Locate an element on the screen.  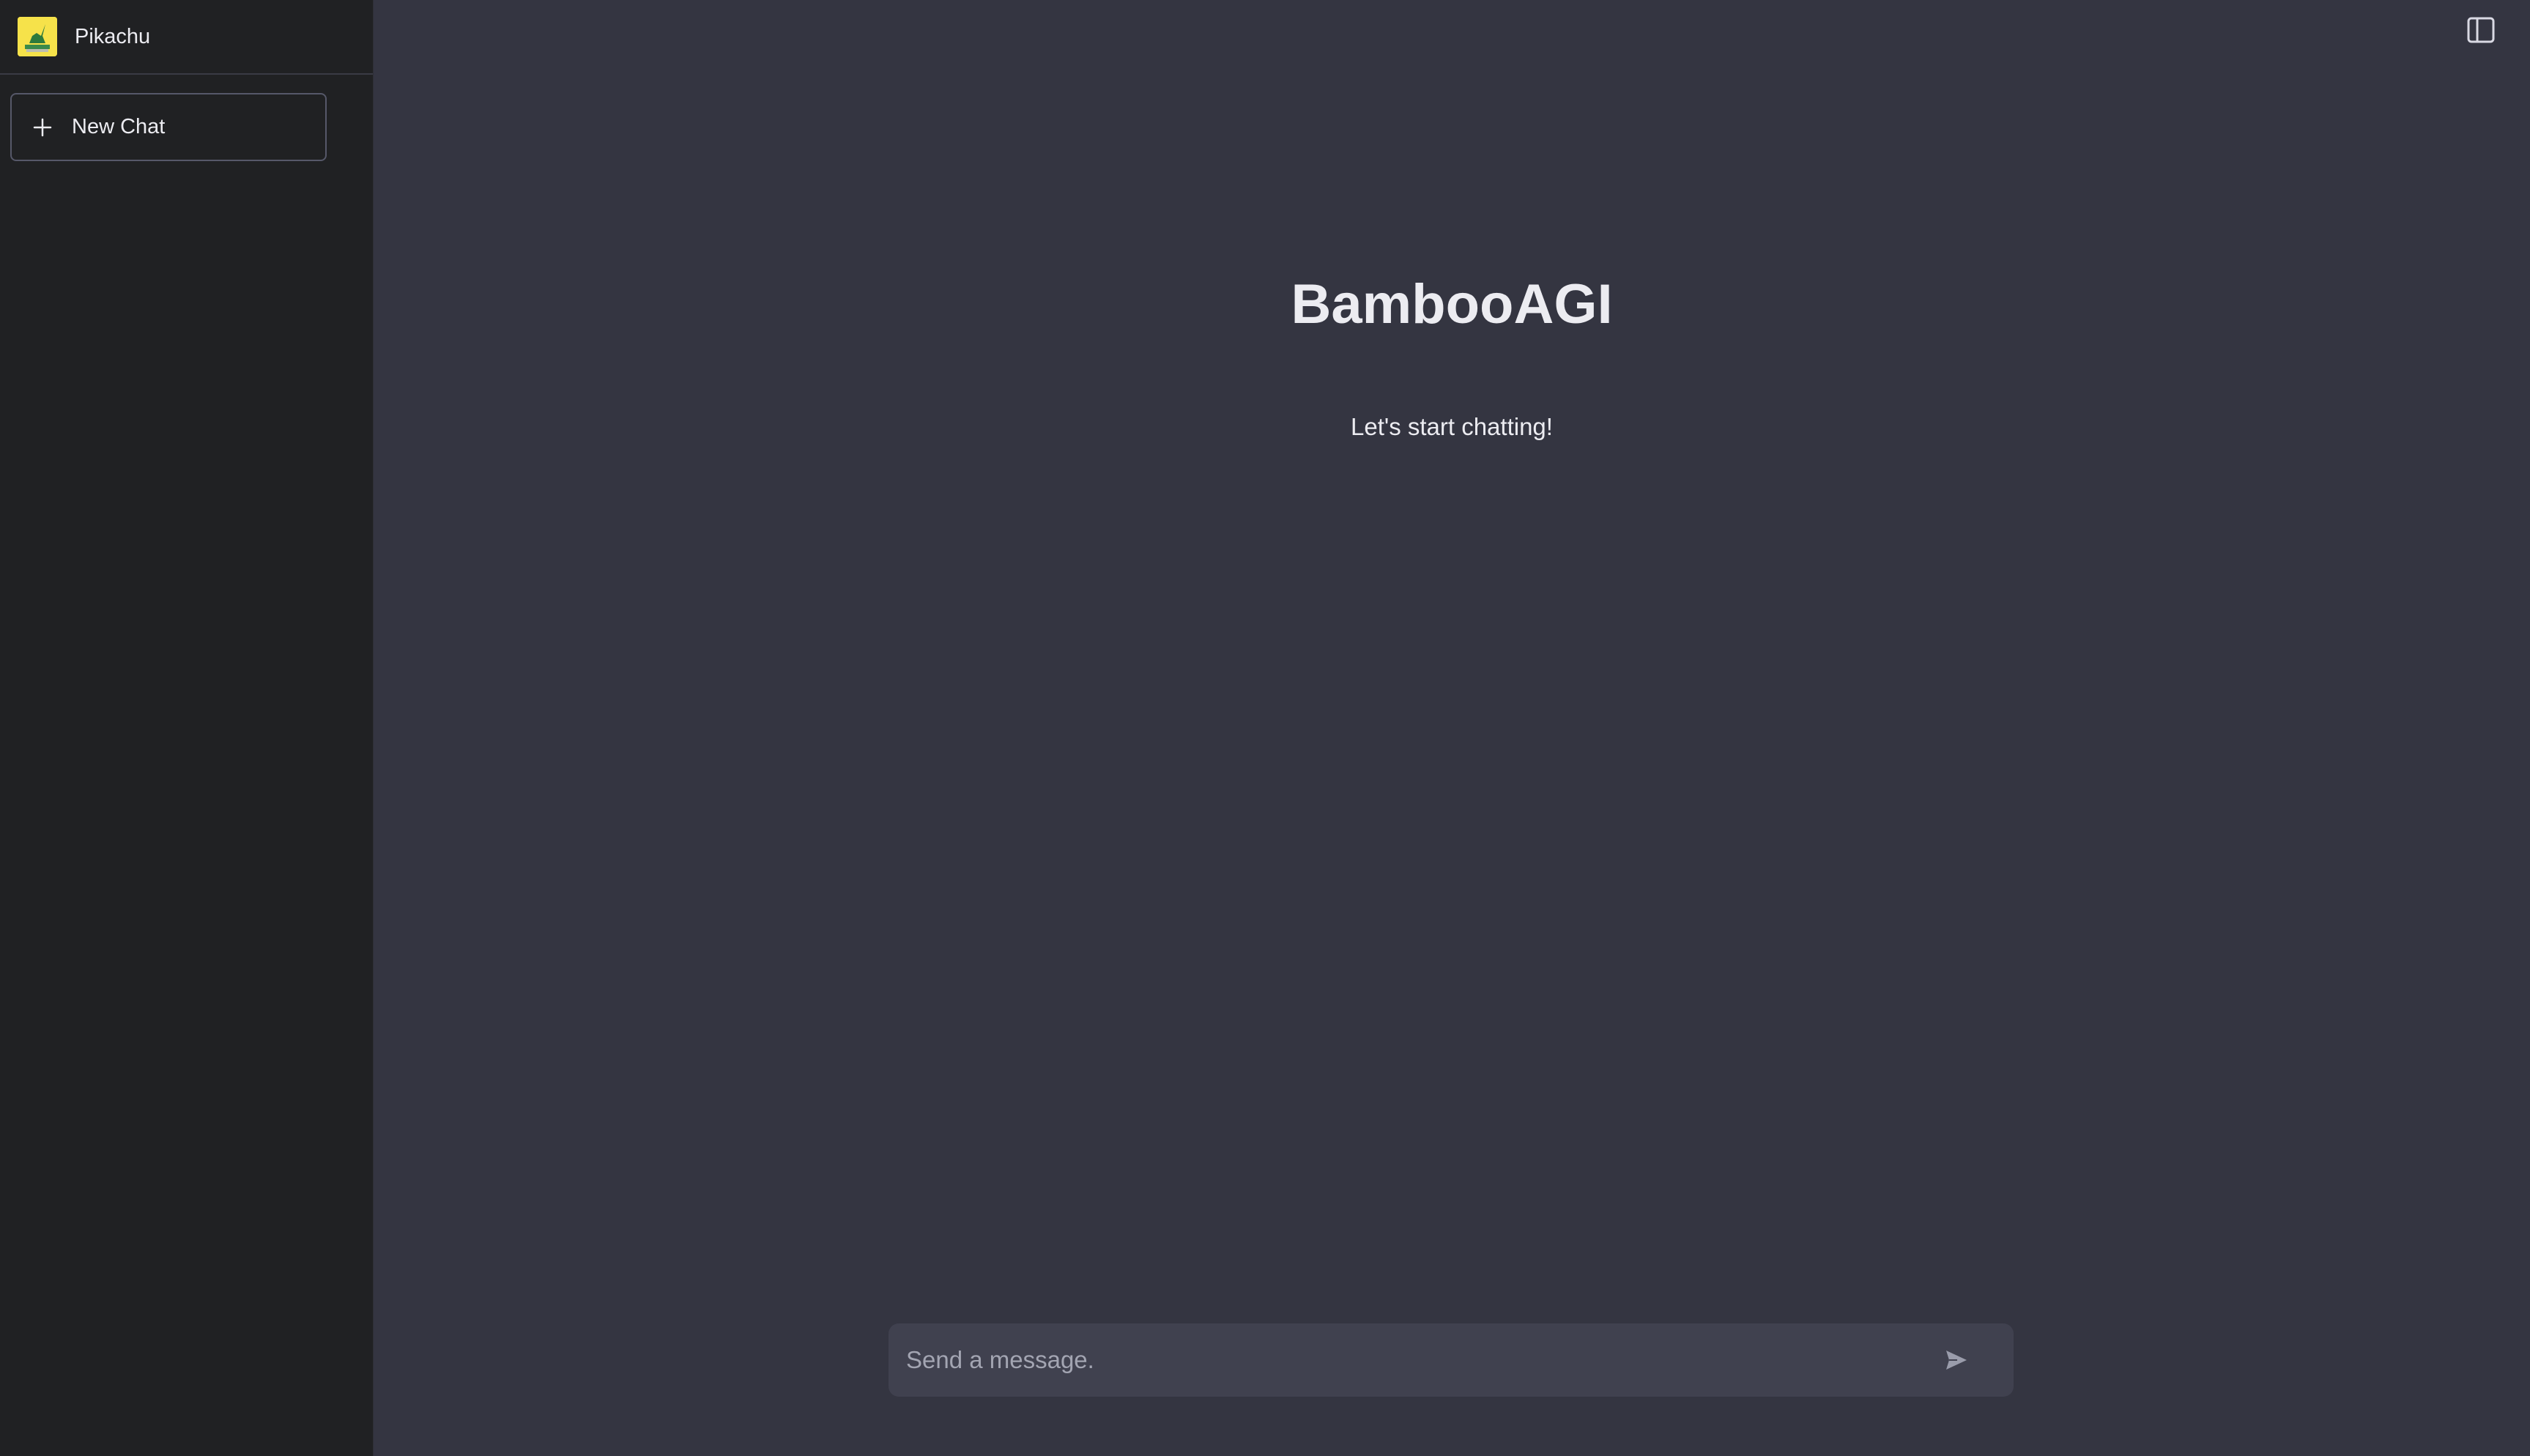
send-icon is located at coordinates (1956, 1360).